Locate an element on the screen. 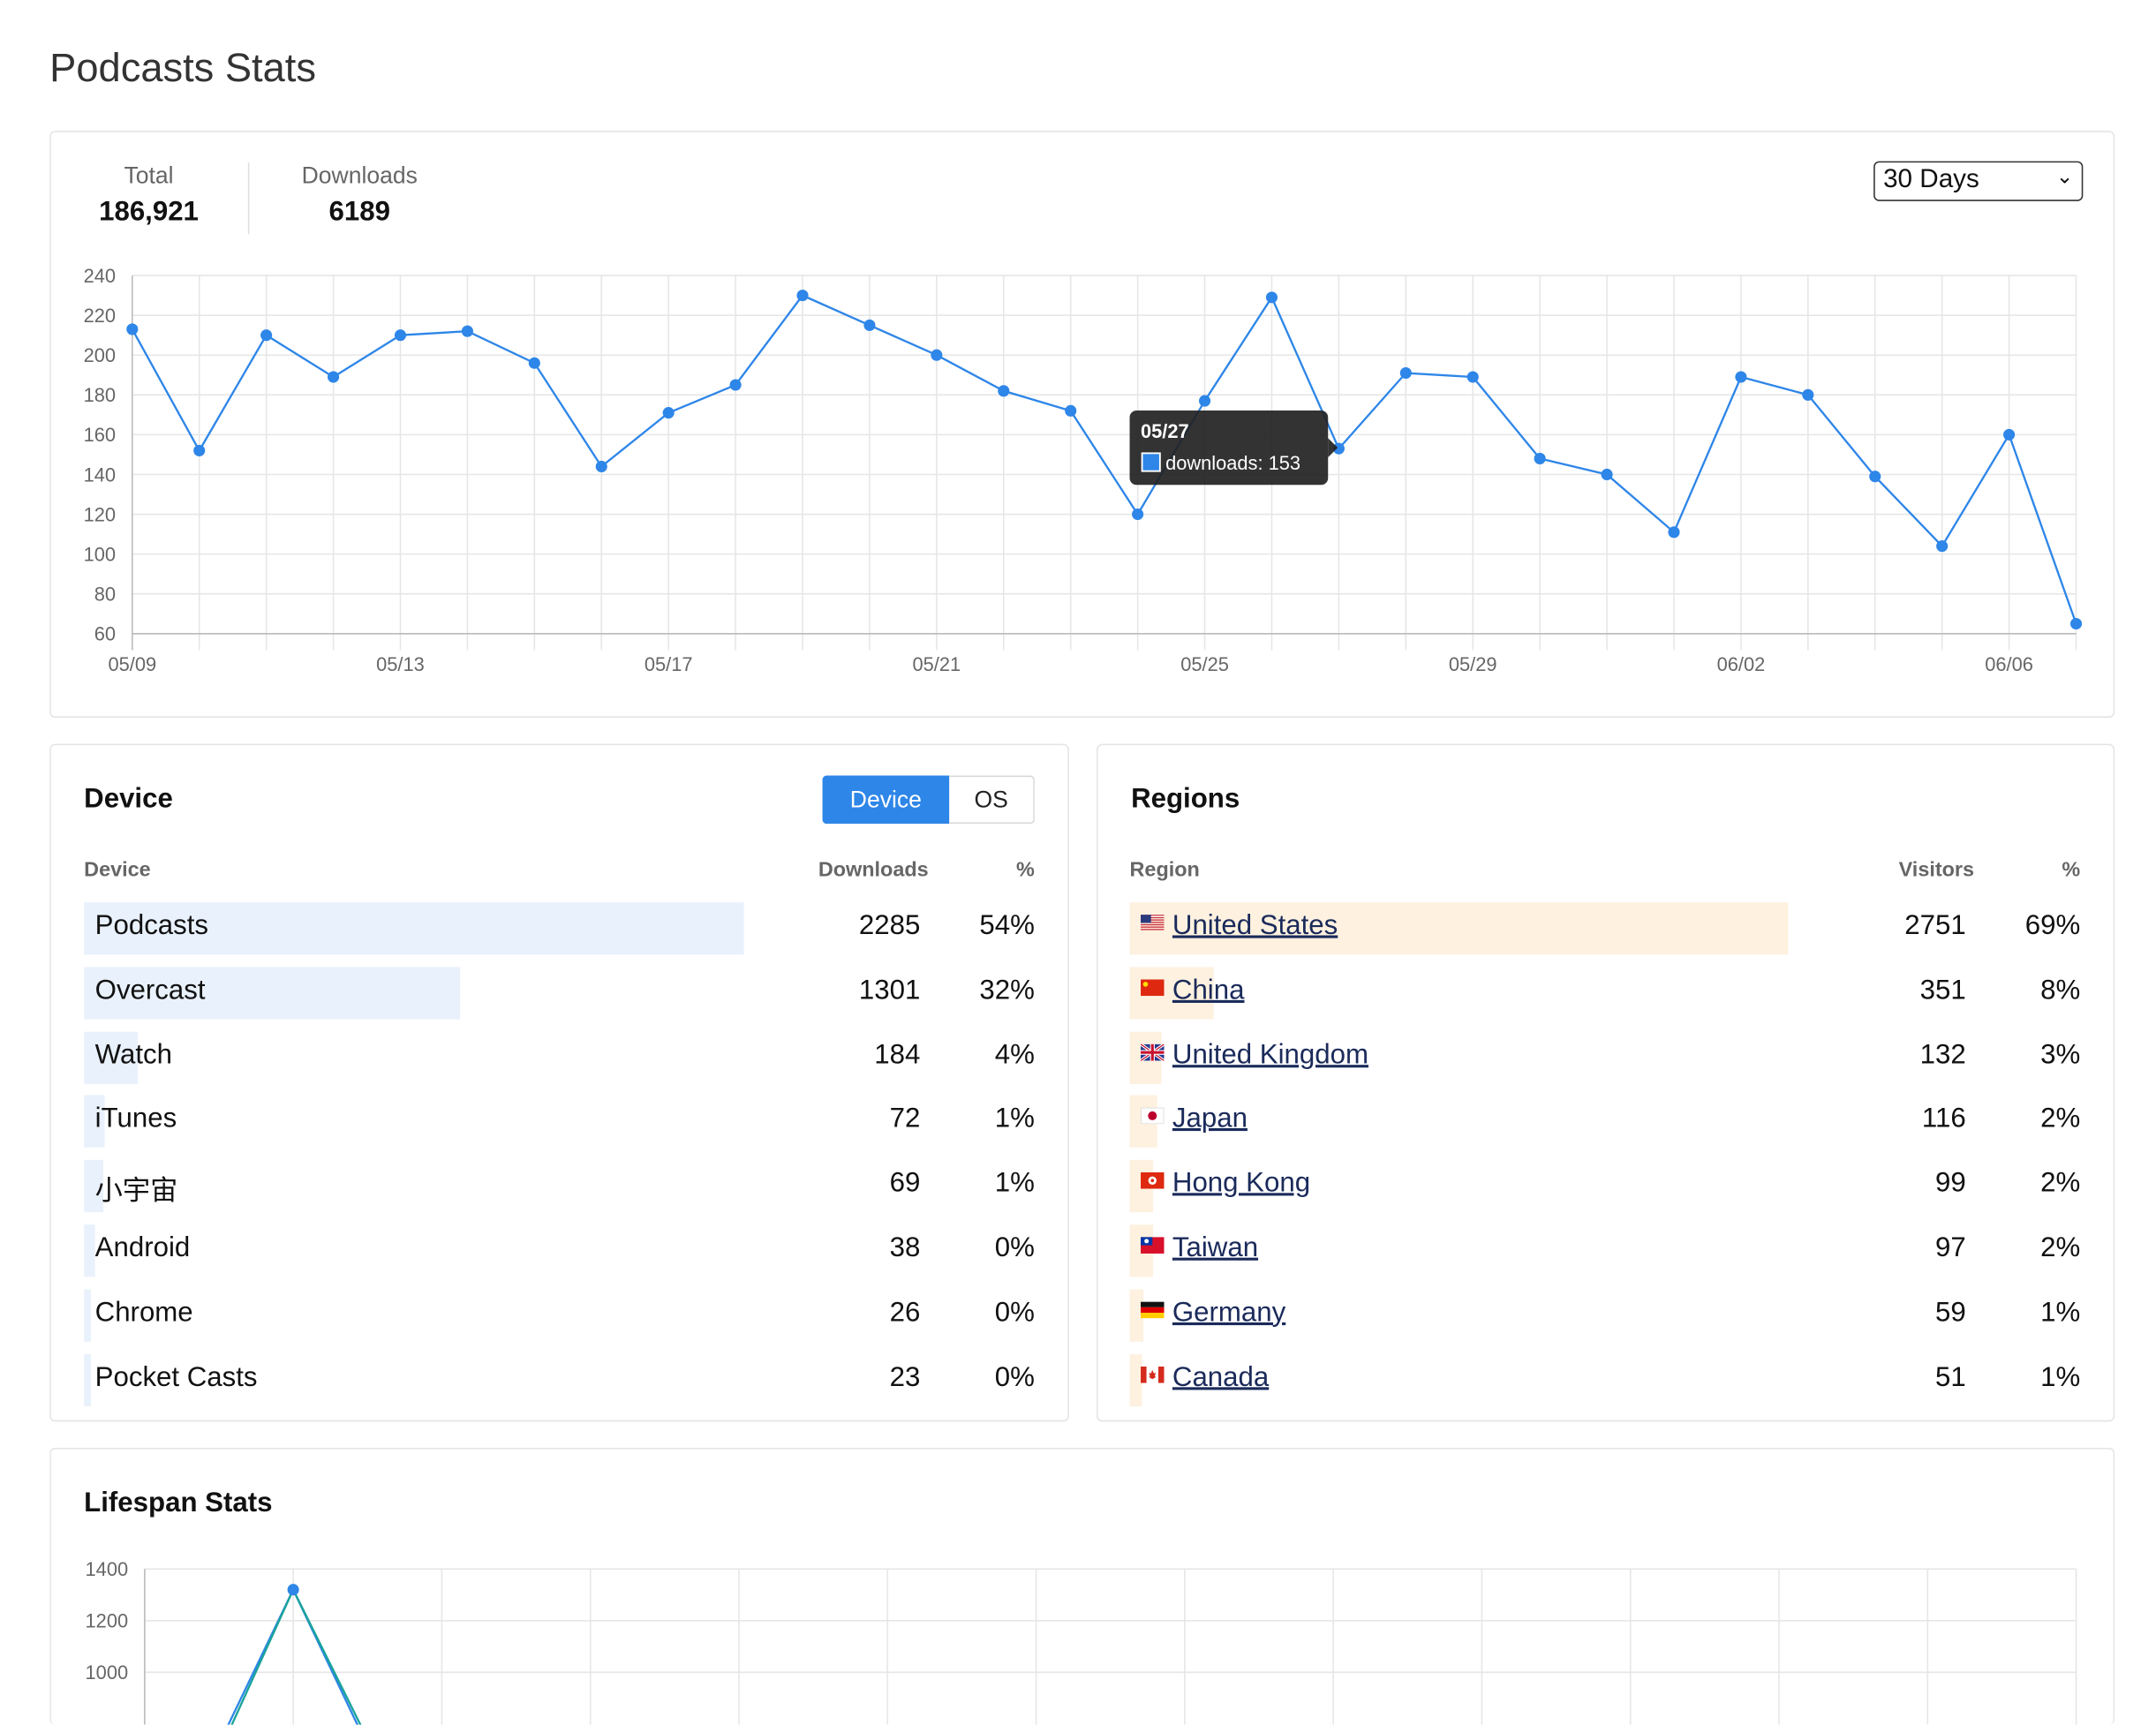 The image size is (2156, 1725). y-tick-label: 200 is located at coordinates (100, 355).